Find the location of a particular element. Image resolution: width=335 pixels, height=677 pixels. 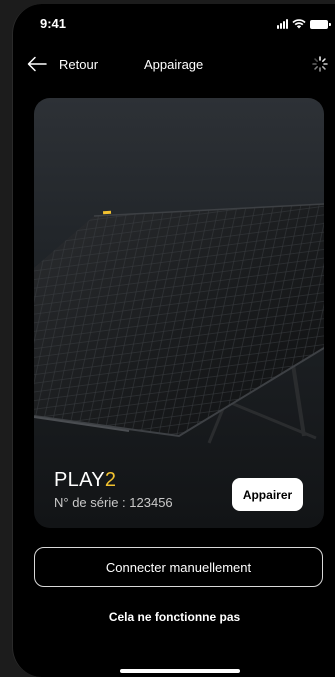

status-time: 9:41 is located at coordinates (53, 23).